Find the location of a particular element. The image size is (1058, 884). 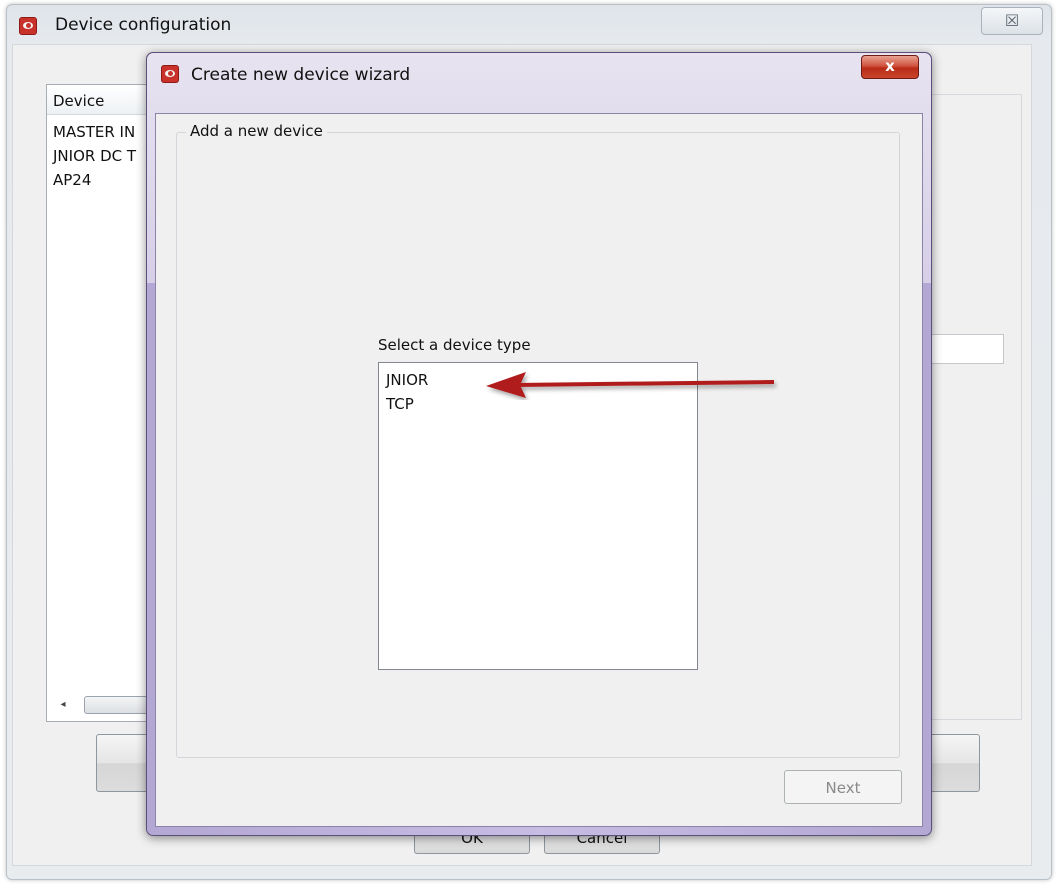

device-row: AP24 is located at coordinates (72, 180).